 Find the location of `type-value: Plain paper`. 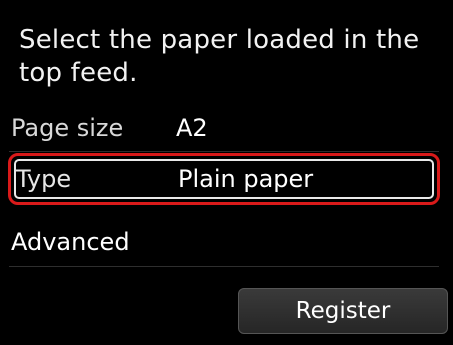

type-value: Plain paper is located at coordinates (246, 179).